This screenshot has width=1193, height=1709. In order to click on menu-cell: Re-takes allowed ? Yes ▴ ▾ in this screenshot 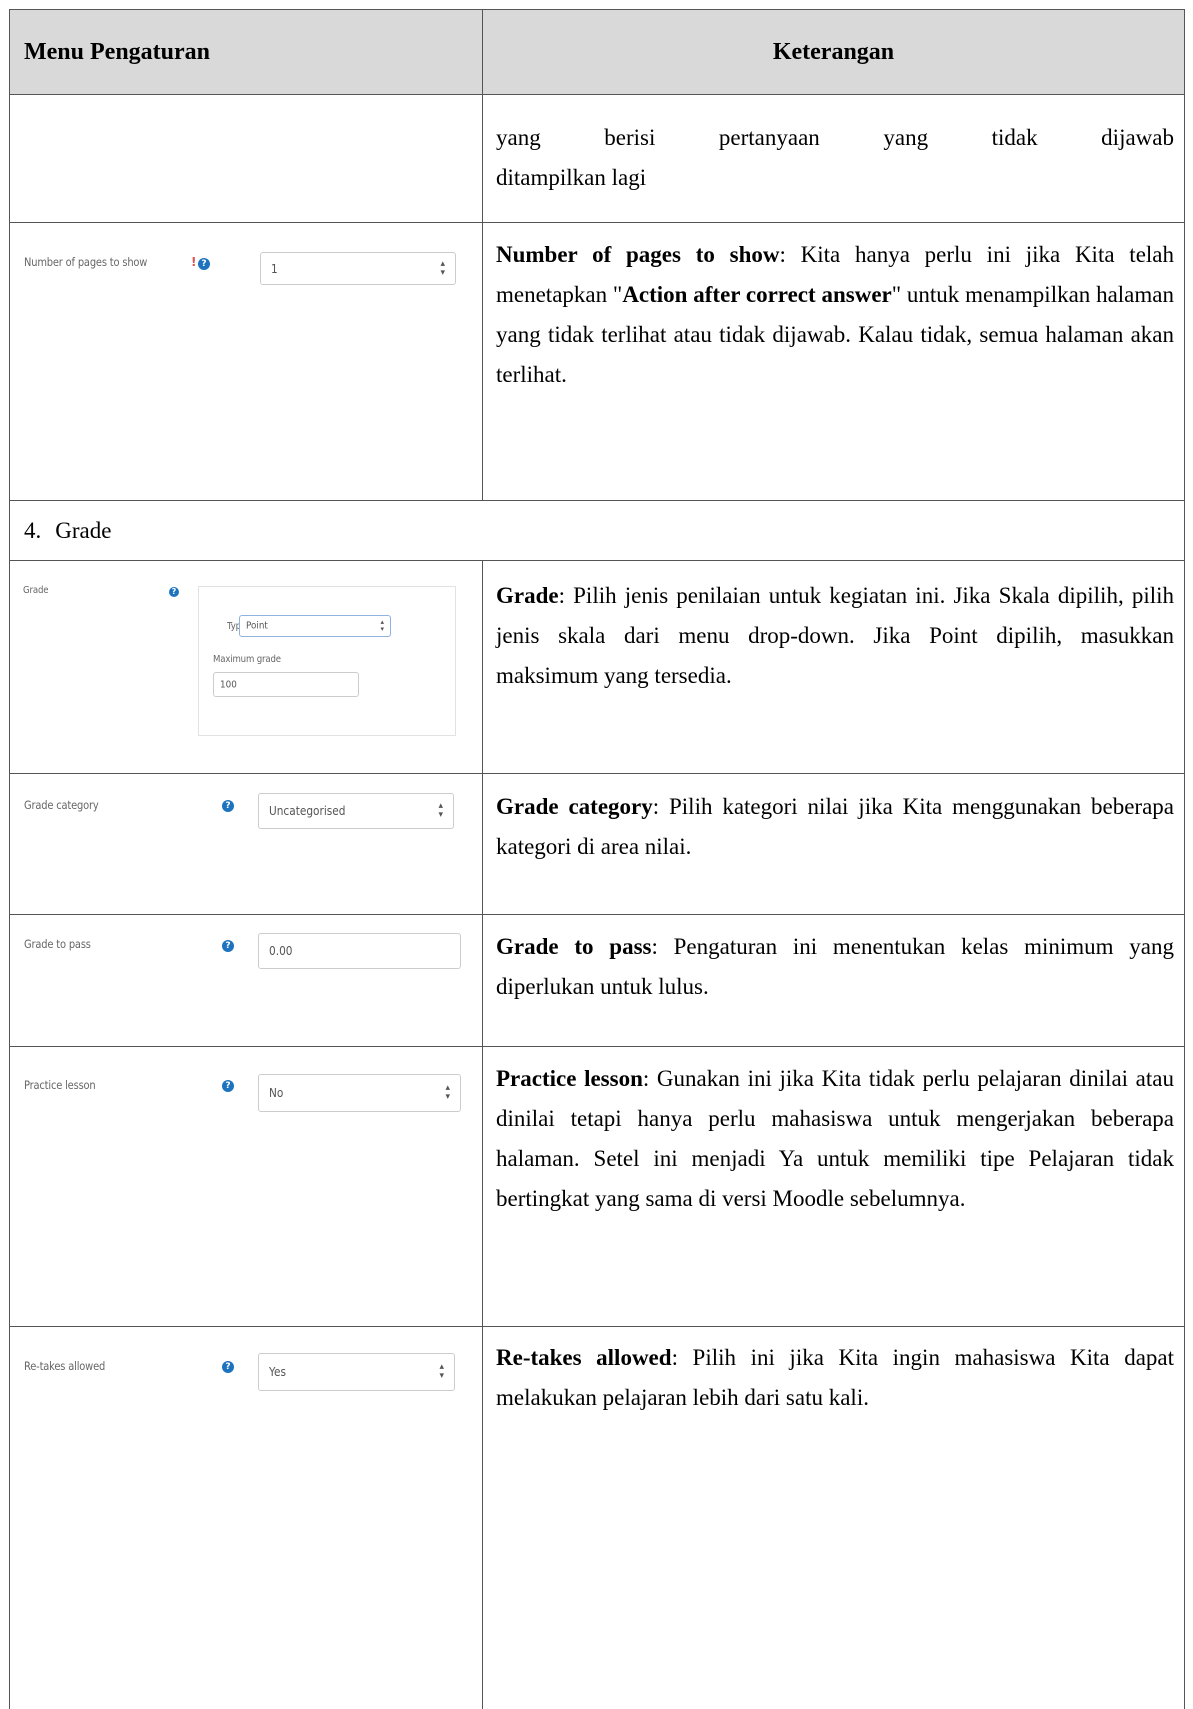, I will do `click(246, 1518)`.